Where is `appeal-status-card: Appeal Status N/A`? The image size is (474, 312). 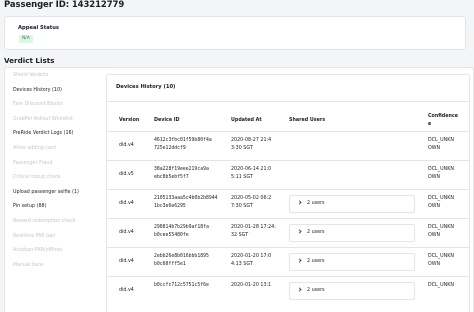
appeal-status-card: Appeal Status N/A is located at coordinates (235, 33).